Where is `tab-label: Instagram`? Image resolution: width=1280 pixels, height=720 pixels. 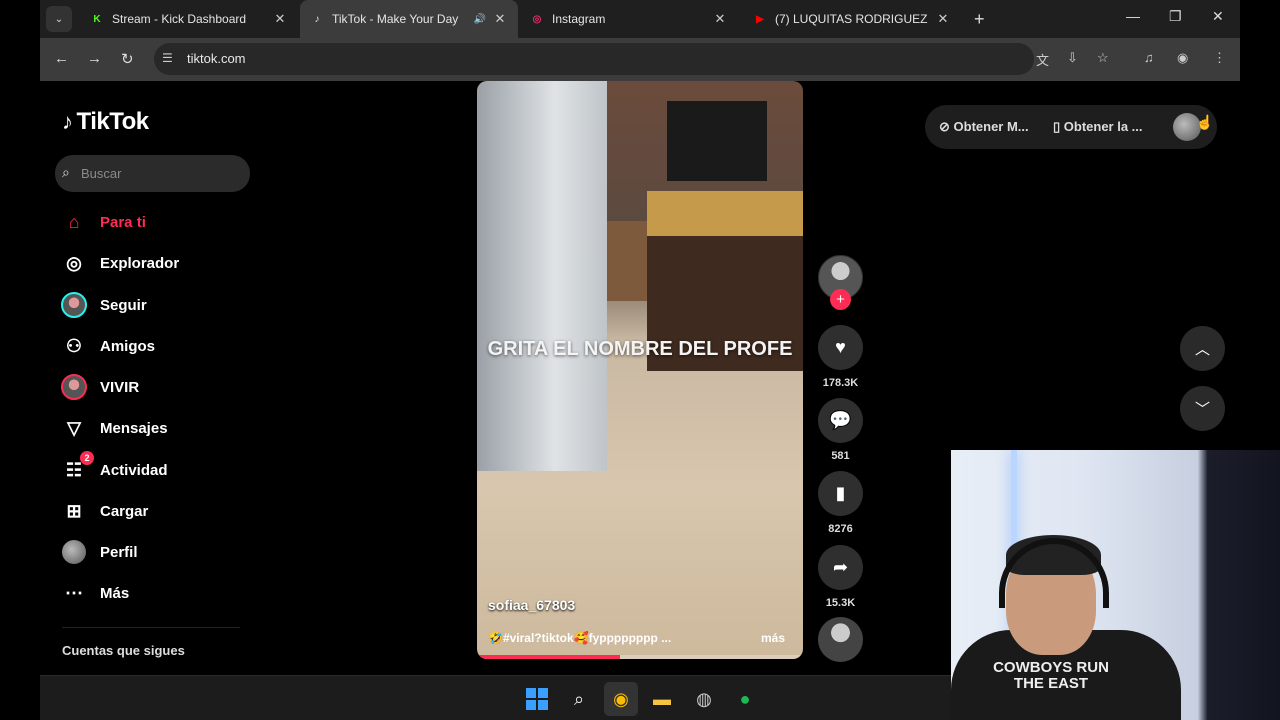 tab-label: Instagram is located at coordinates (579, 19).